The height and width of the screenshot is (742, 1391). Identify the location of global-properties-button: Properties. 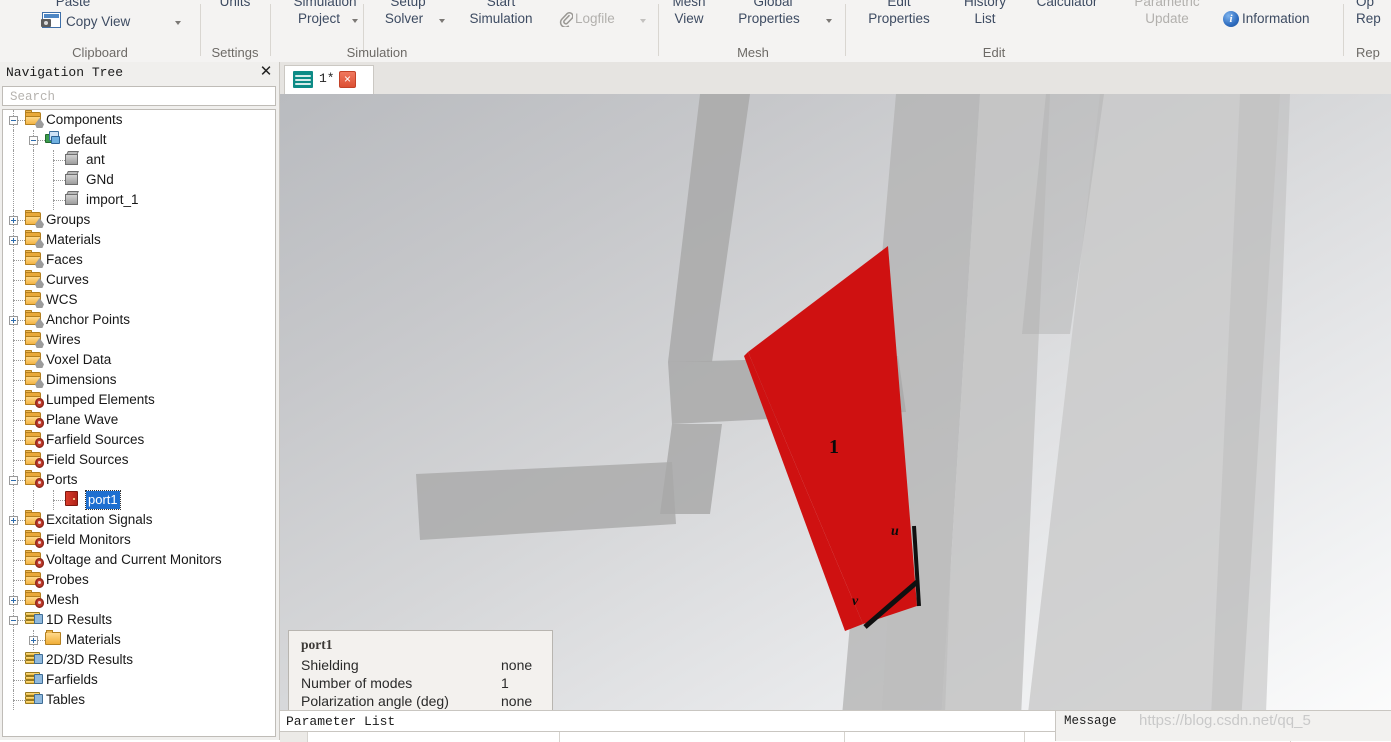
(769, 18).